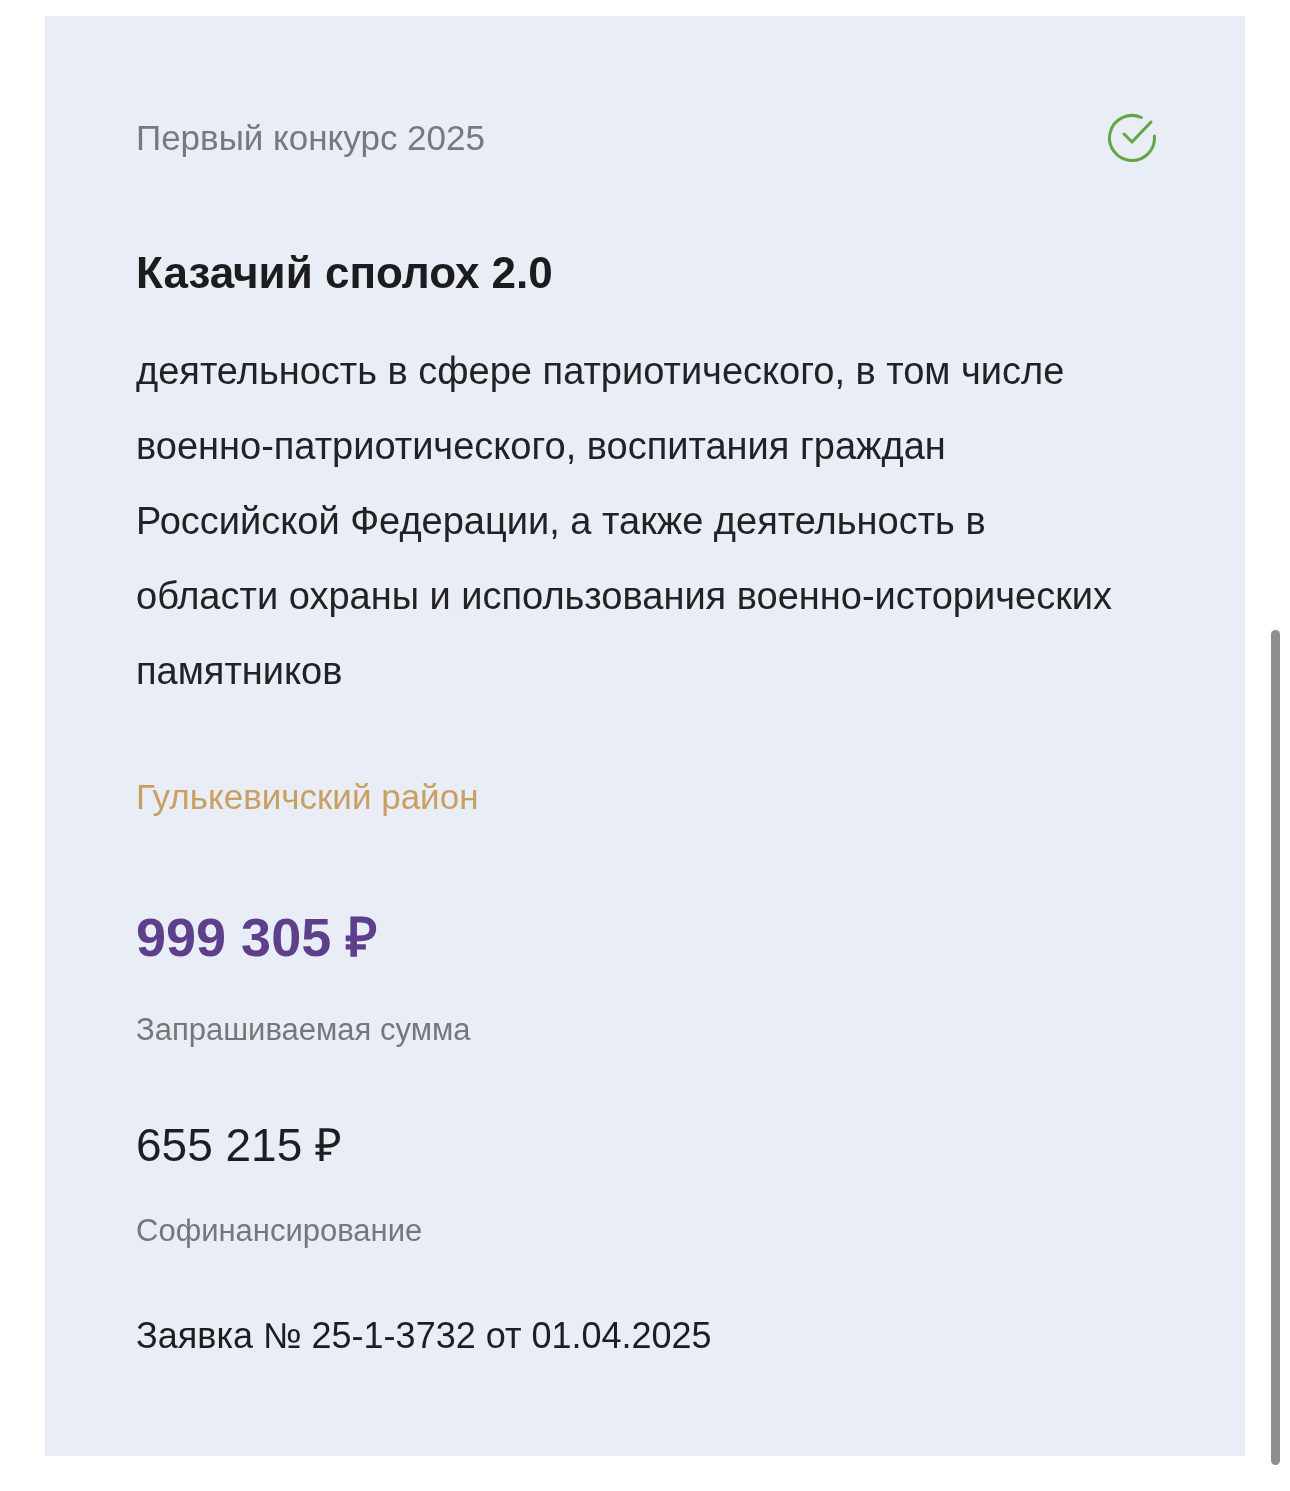  What do you see at coordinates (310, 138) in the screenshot?
I see `contest-label: Первый конкурс 2025` at bounding box center [310, 138].